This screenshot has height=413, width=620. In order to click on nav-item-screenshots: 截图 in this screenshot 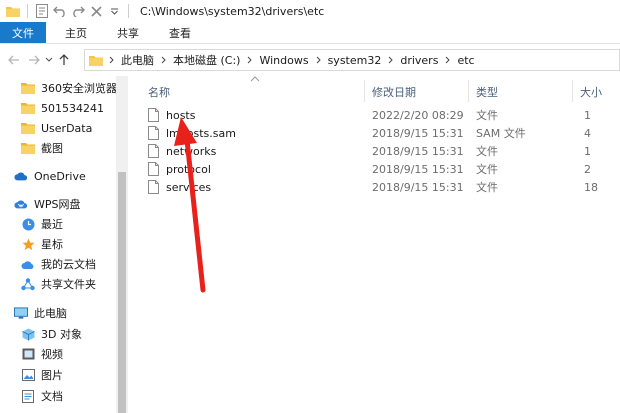, I will do `click(42, 148)`.